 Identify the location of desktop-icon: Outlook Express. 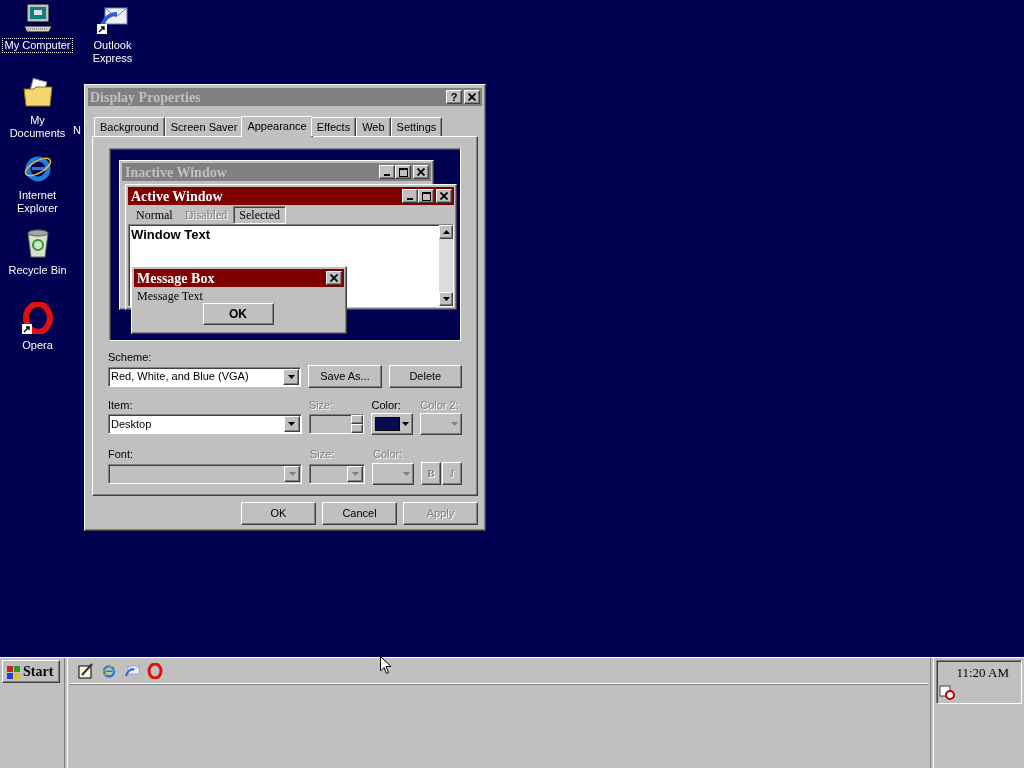
(112, 37).